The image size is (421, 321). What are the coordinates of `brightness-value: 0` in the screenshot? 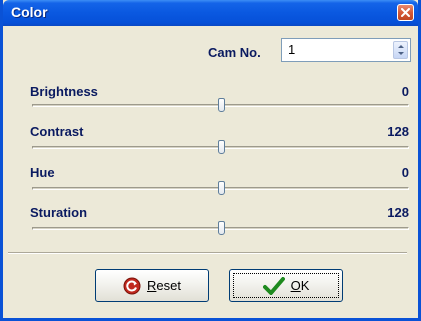 It's located at (405, 91).